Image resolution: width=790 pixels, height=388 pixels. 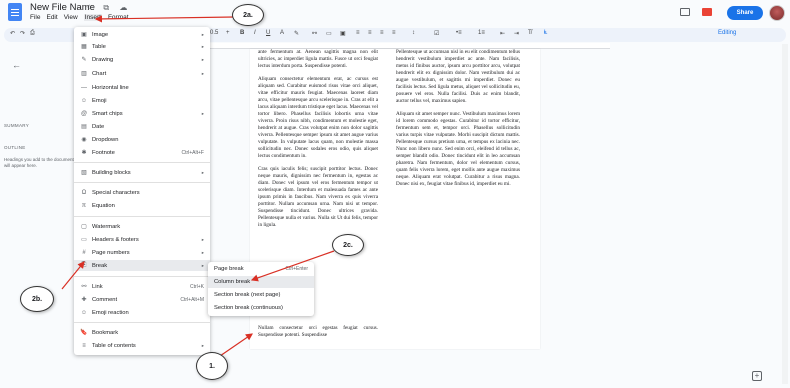 What do you see at coordinates (261, 295) in the screenshot?
I see `section-break-next-page-item: Section break (next page)` at bounding box center [261, 295].